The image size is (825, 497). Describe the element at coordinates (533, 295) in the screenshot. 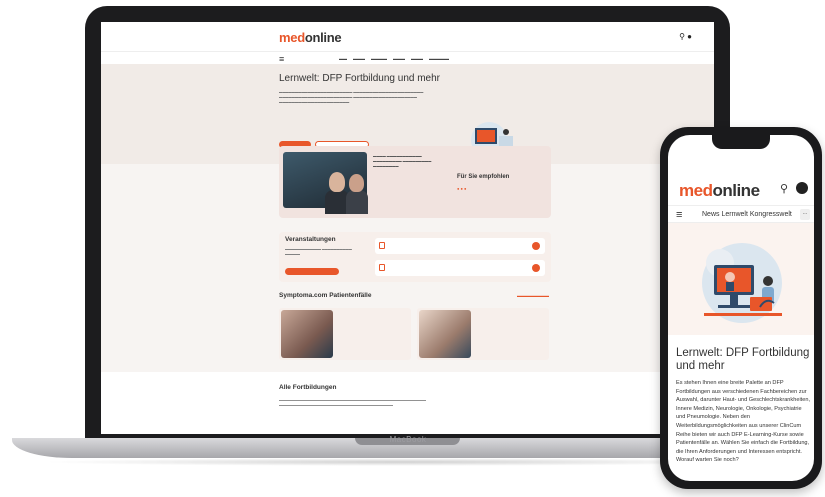

I see `symptoma-all-link: ▬▬▬▬▬▬▬▬` at that location.